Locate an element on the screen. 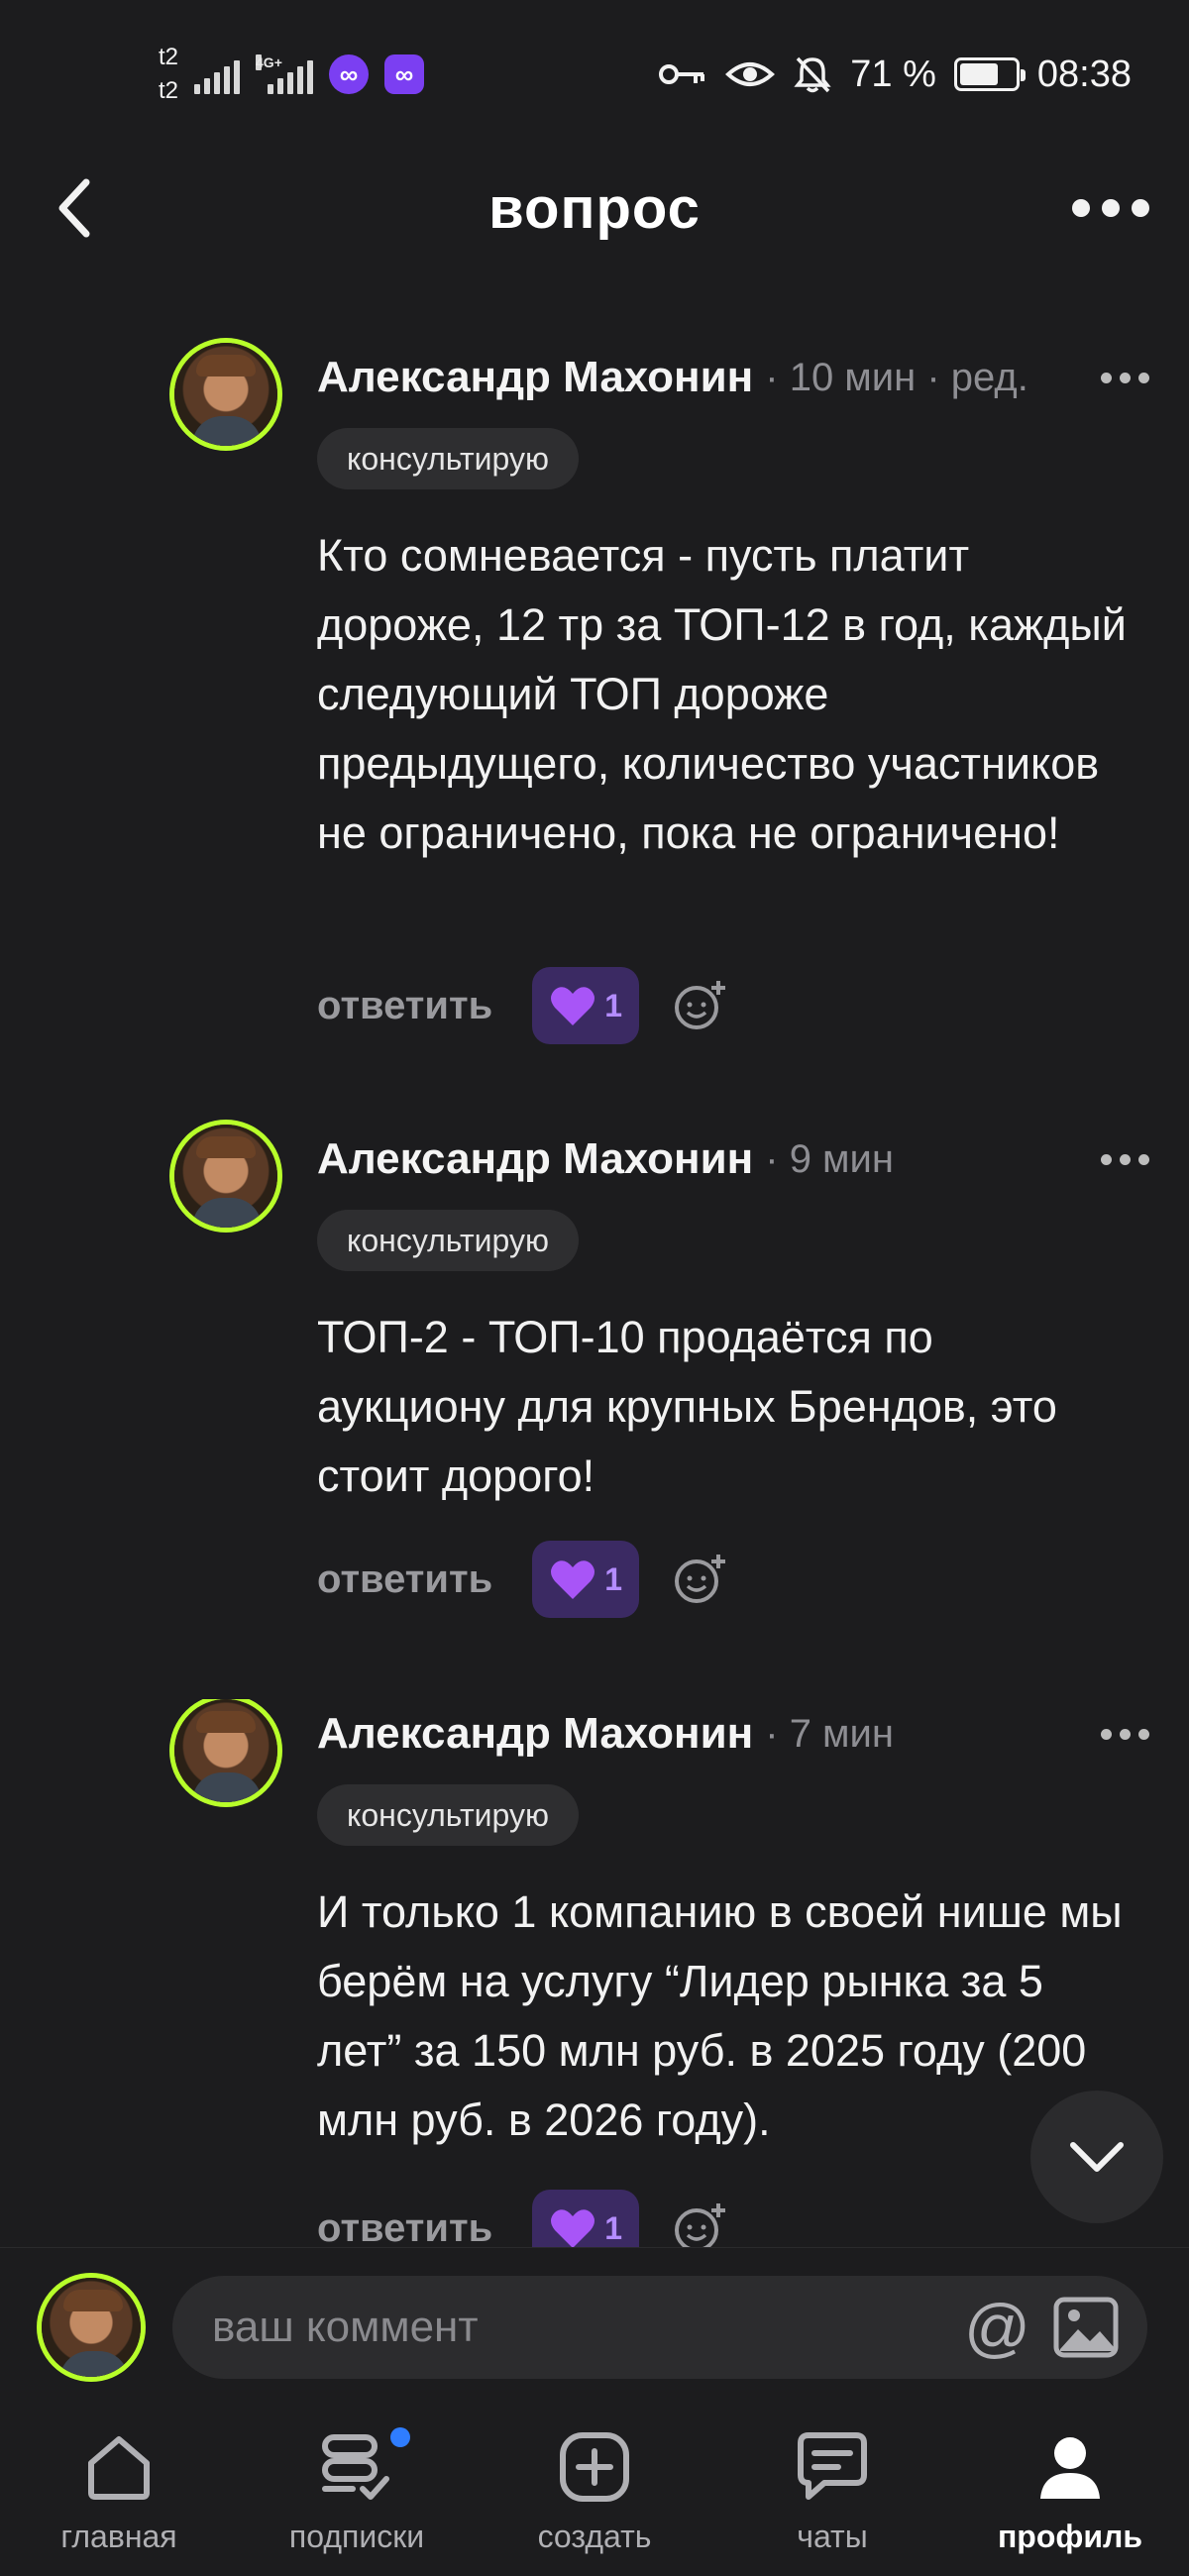 This screenshot has height=2576, width=1189. comment-input: ваш коммент @ is located at coordinates (660, 2328).